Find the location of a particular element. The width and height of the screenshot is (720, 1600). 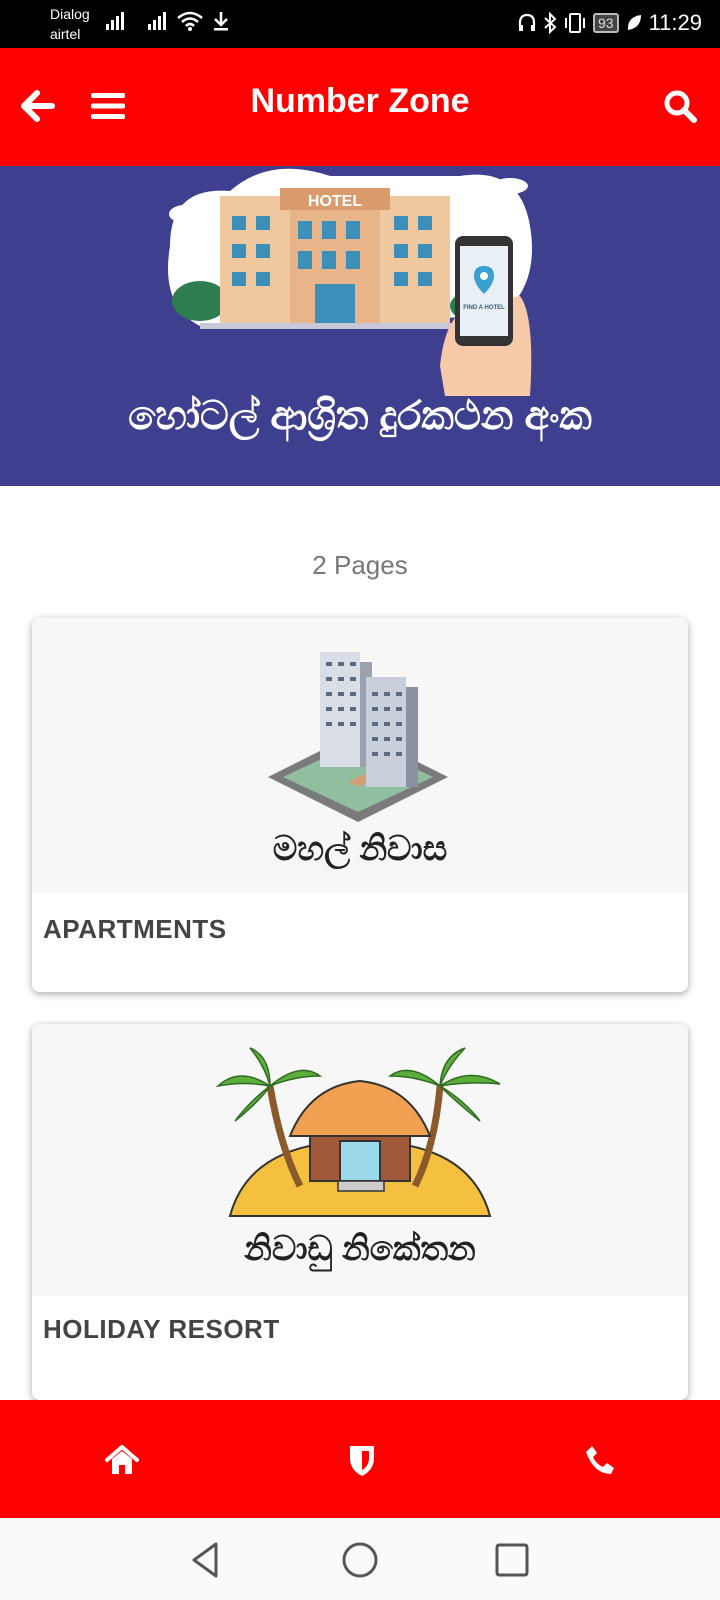

island-resort-icon is located at coordinates (358, 1132).